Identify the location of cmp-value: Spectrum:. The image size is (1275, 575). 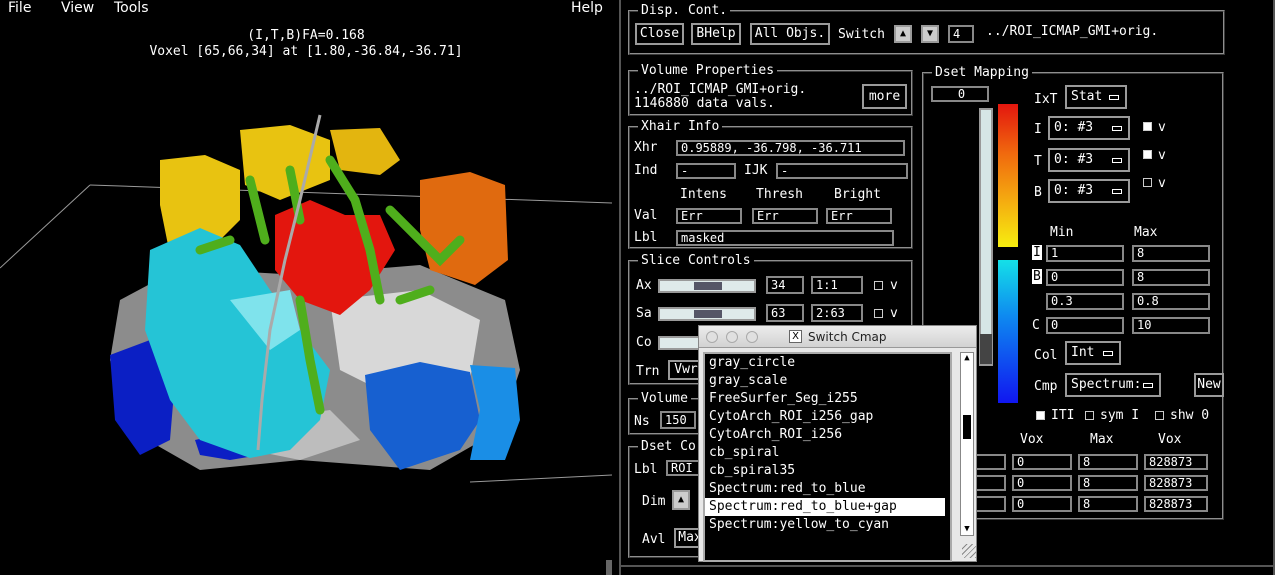
(1106, 384).